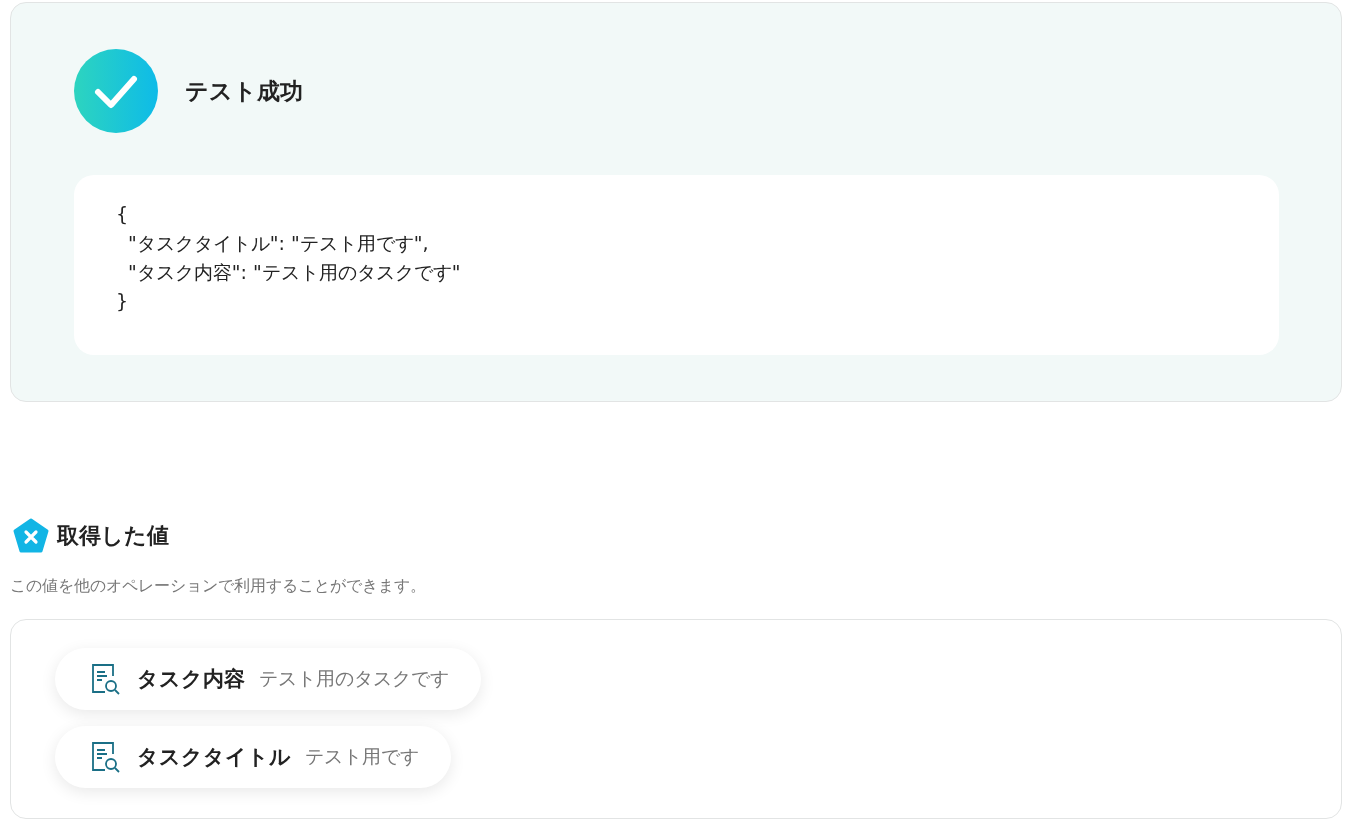  What do you see at coordinates (31, 536) in the screenshot?
I see `pentagon-x-icon` at bounding box center [31, 536].